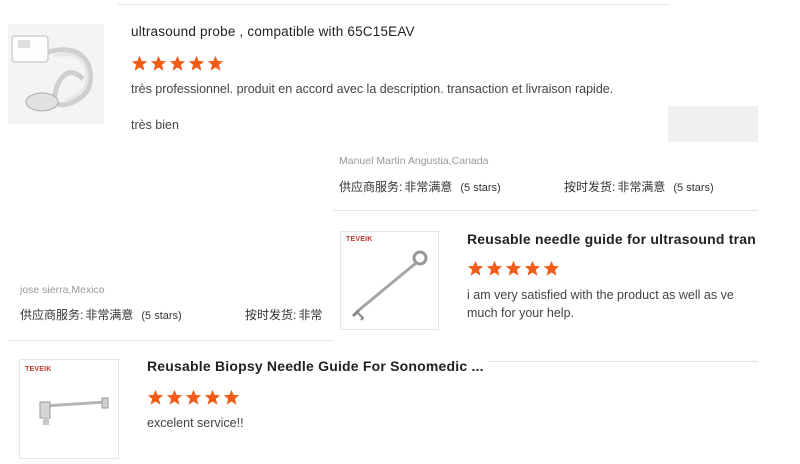 Image resolution: width=800 pixels, height=464 pixels. I want to click on ultrasound-probe-icon, so click(56, 74).